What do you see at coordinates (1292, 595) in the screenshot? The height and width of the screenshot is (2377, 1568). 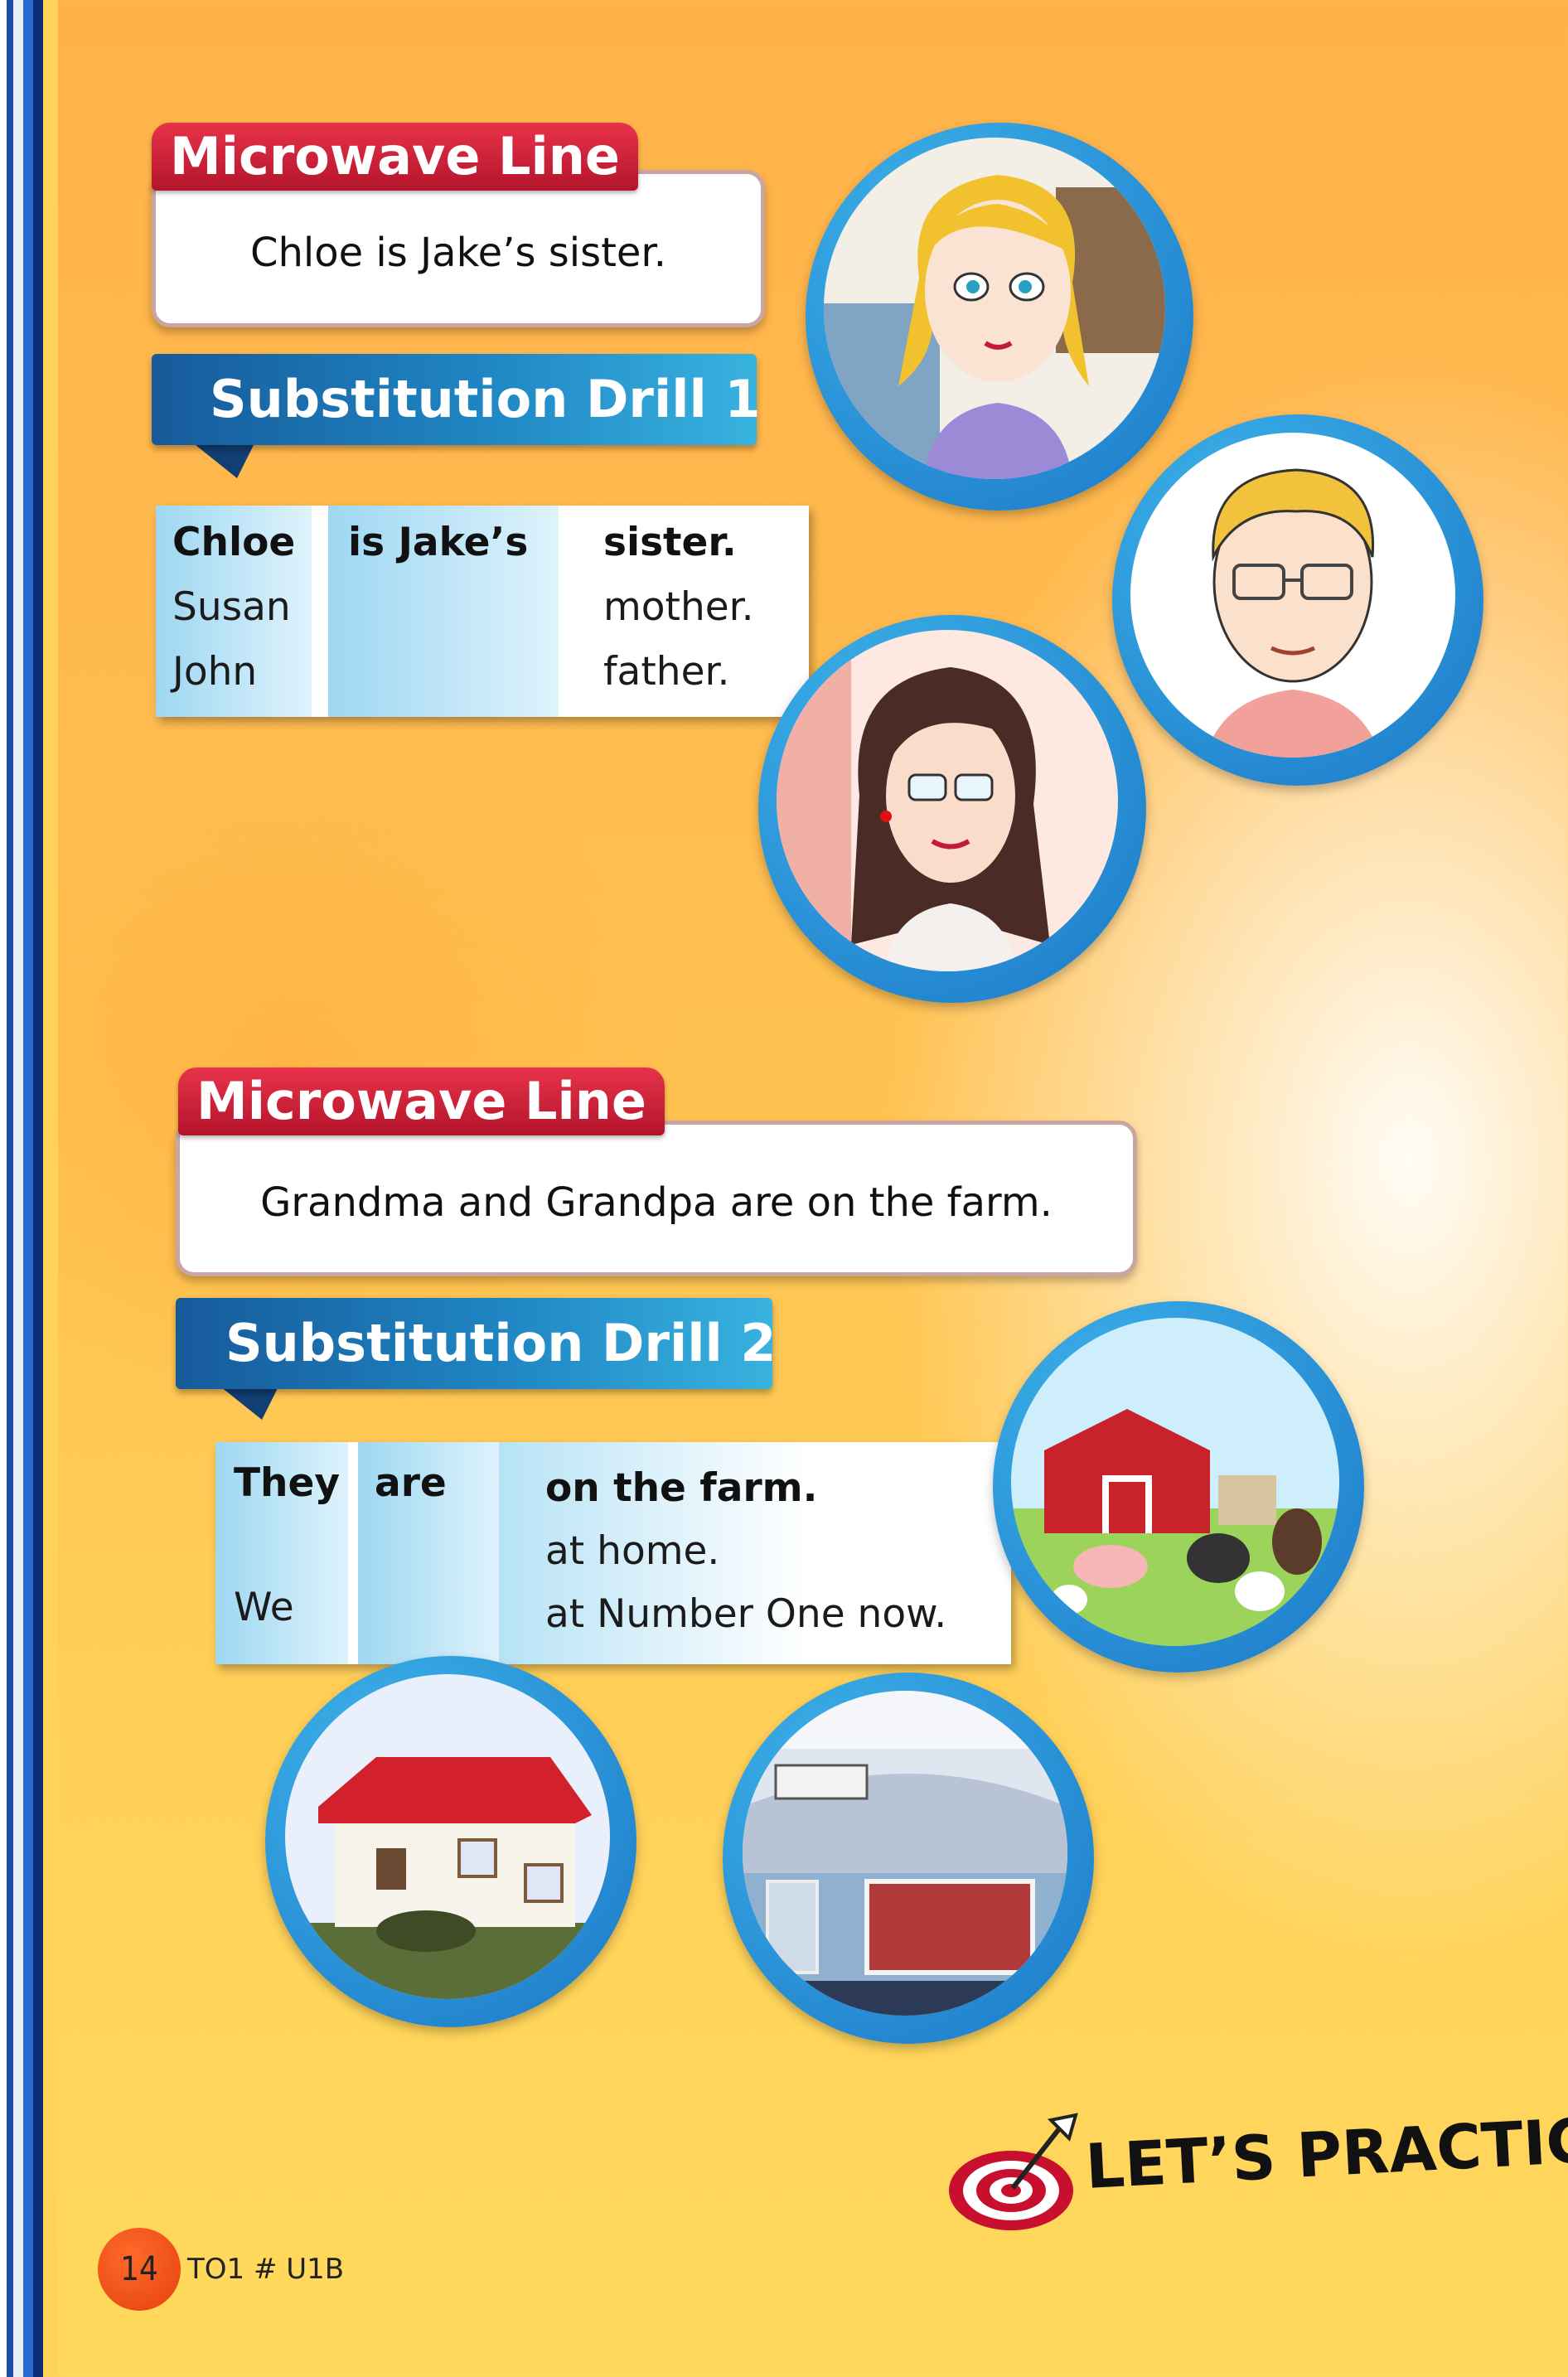 I see `man-portrait-icon` at bounding box center [1292, 595].